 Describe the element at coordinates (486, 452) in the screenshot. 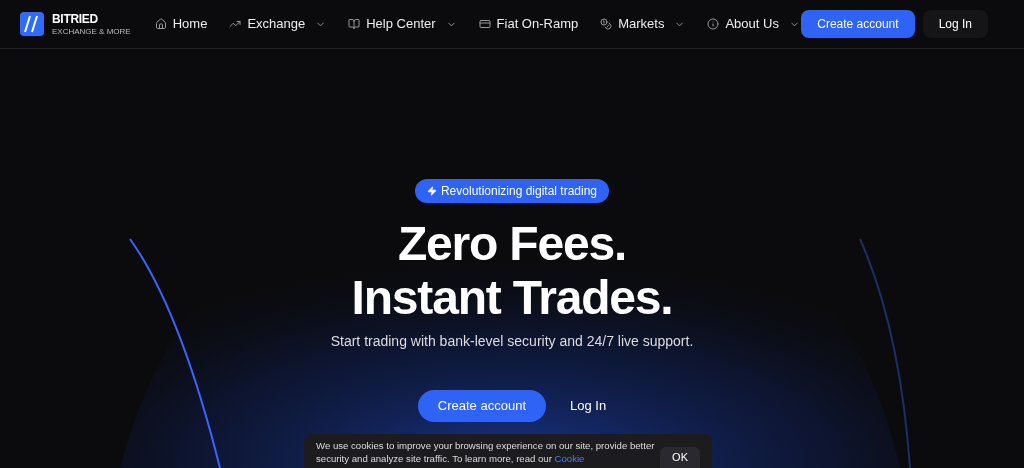

I see `cookie-message: We use cookies to improve your browsing experience on our site, provide better security and analyze site traffic. To learn more, read our Cookie` at that location.